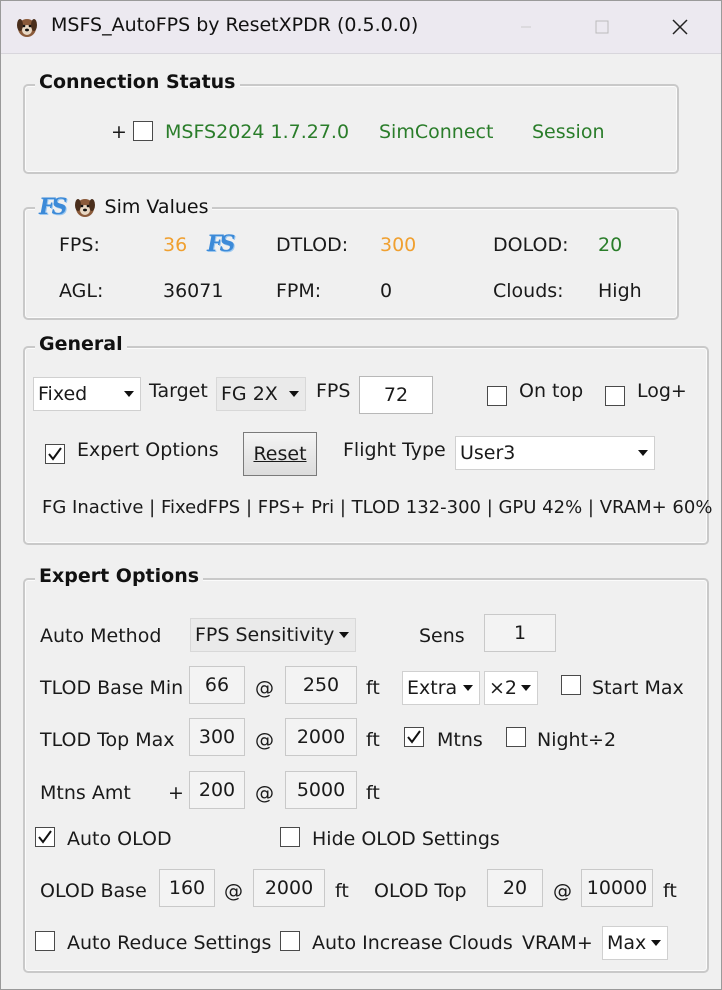 The image size is (722, 990). What do you see at coordinates (442, 636) in the screenshot?
I see `sens-label: Sens` at bounding box center [442, 636].